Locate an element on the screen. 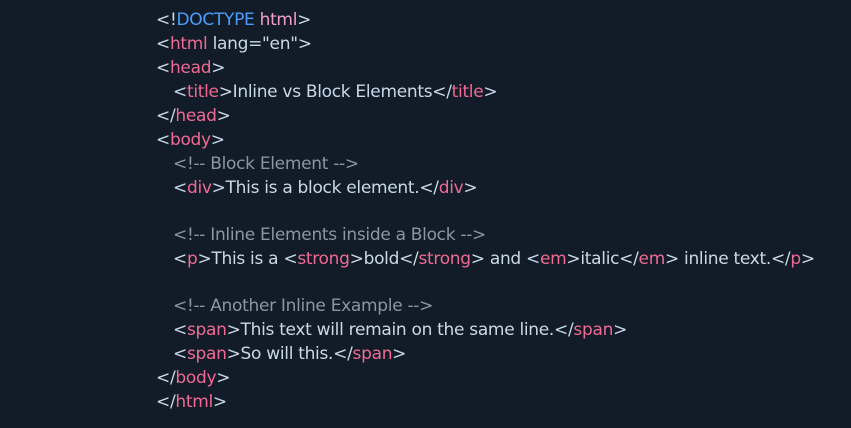 The image size is (851, 428). token-doctype-keyword: DOCTYPE is located at coordinates (215, 20).